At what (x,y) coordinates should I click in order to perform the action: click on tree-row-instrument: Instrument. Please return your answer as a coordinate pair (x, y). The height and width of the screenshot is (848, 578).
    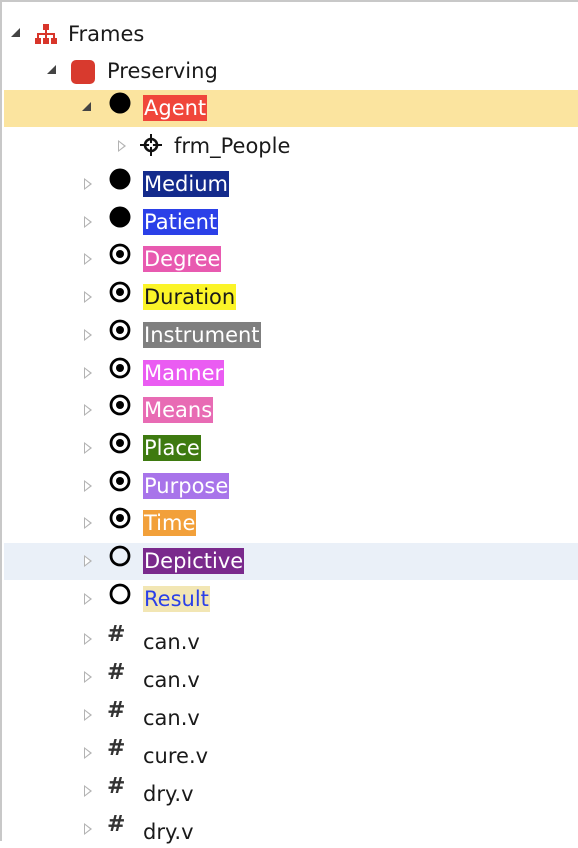
    Looking at the image, I should click on (291, 335).